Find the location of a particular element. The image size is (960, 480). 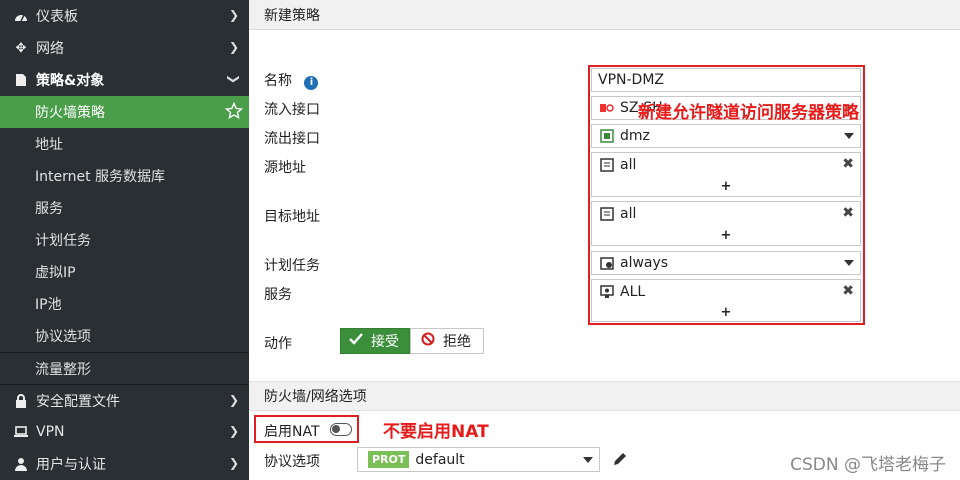

sidebar-item-label: 仪表板 is located at coordinates (57, 17).